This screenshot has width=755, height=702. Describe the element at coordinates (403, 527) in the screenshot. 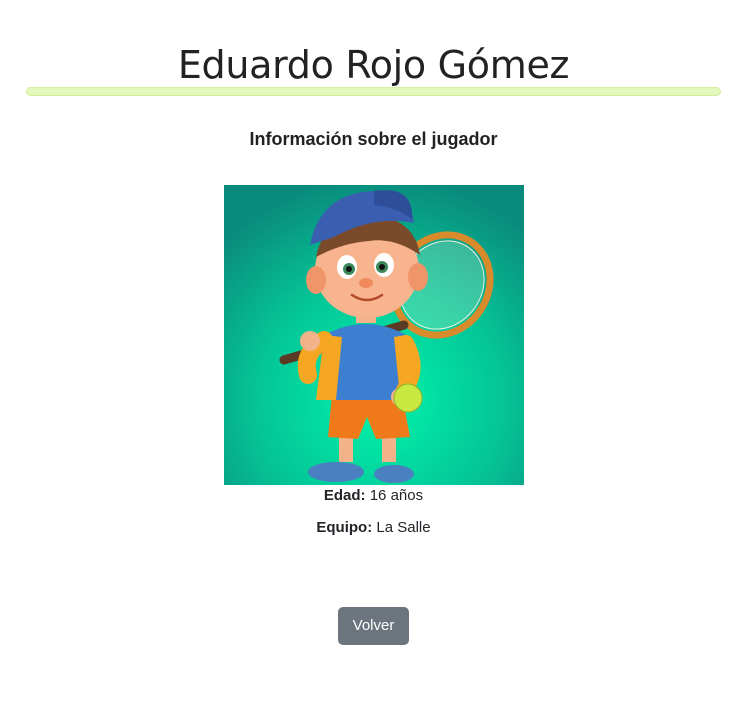

I see `team-value: La Salle` at that location.